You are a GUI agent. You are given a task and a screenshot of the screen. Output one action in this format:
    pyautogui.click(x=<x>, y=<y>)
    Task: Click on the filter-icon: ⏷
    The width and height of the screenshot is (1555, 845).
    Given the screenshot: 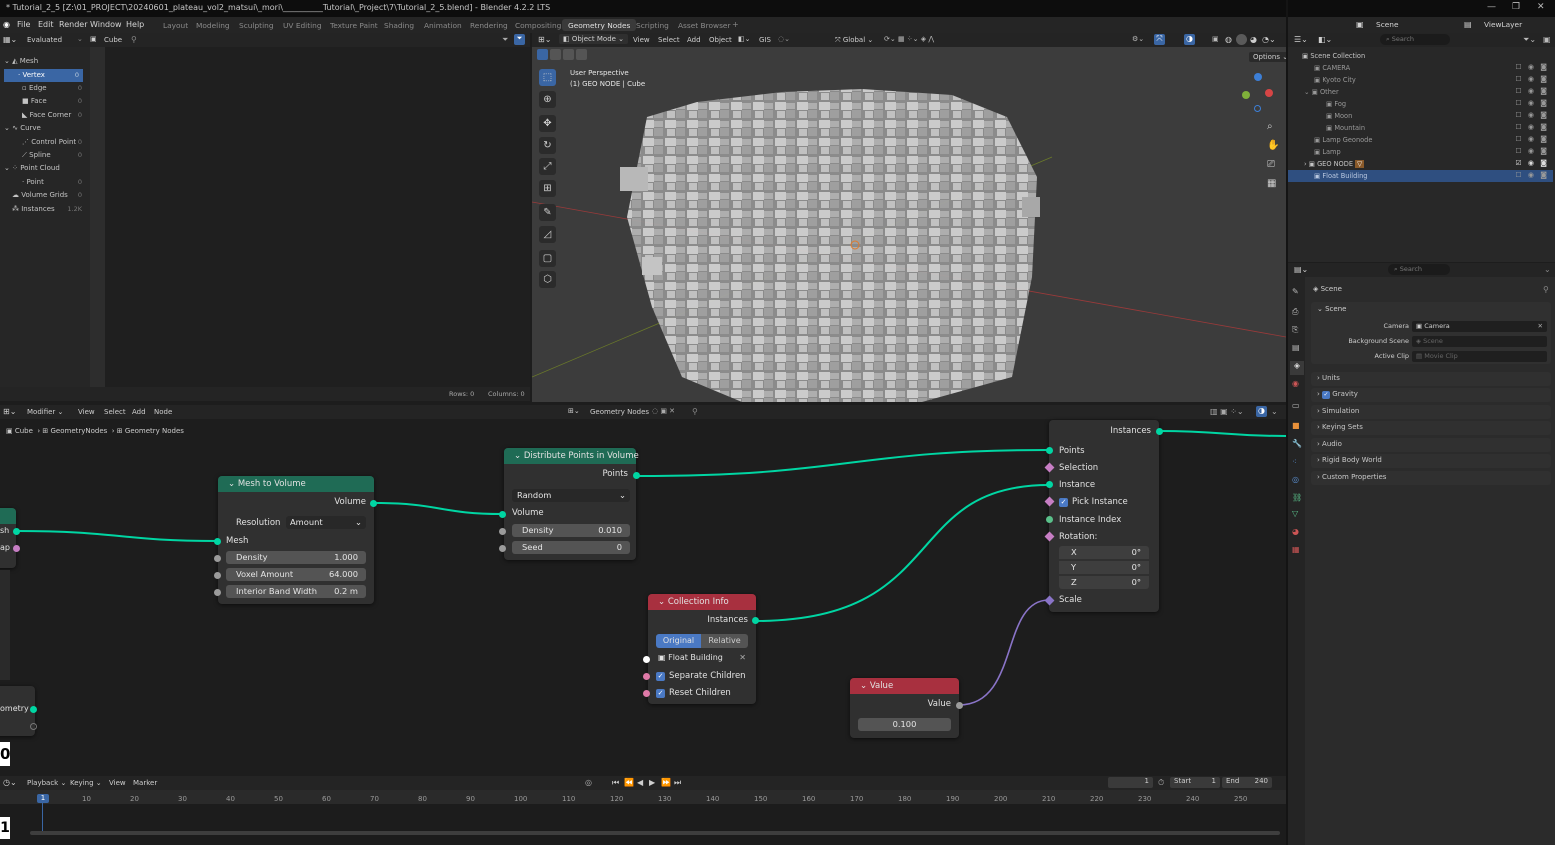 What is the action you would take?
    pyautogui.click(x=505, y=40)
    